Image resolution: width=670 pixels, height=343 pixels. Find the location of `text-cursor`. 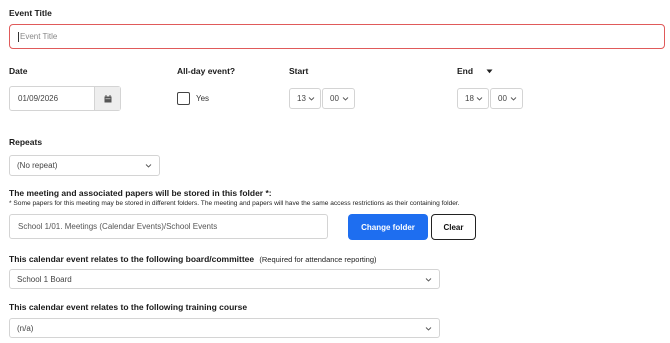

text-cursor is located at coordinates (18, 36).